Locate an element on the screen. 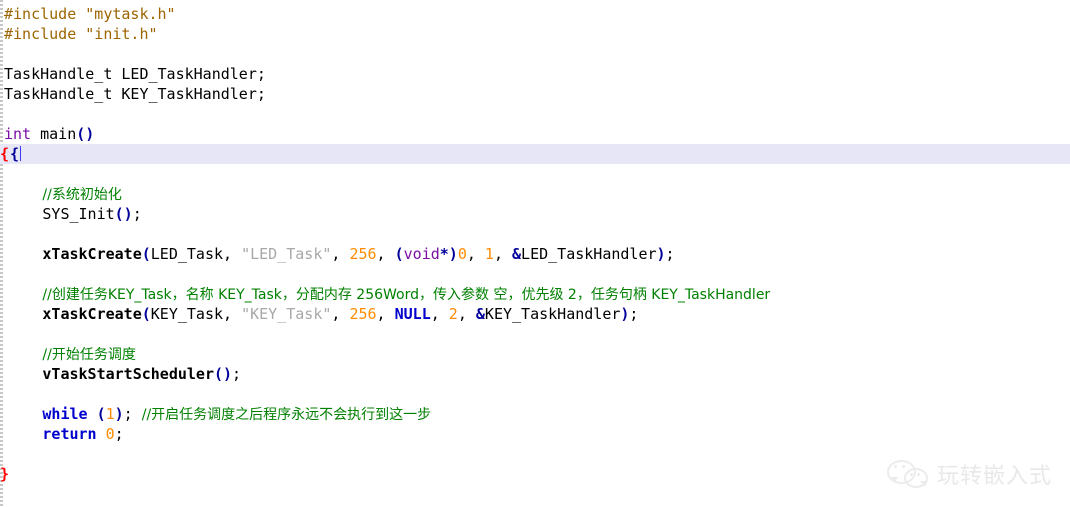 Image resolution: width=1070 pixels, height=508 pixels. code-line-text: while (1); //开启任务调度之后程序永远不会执行到这一步 is located at coordinates (217, 414).